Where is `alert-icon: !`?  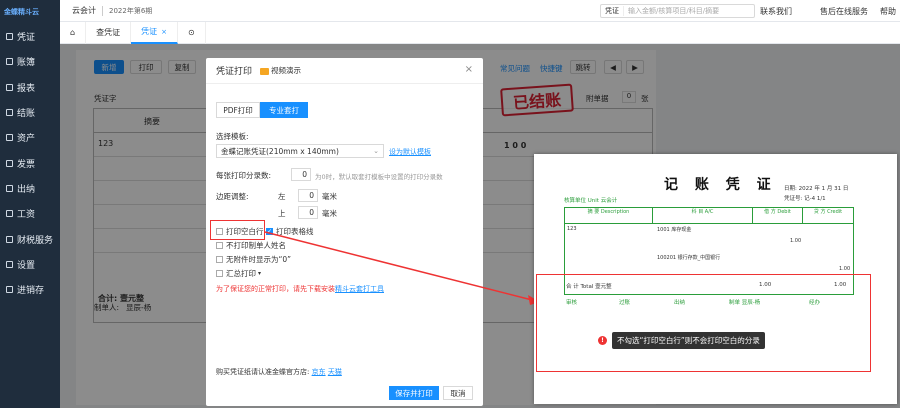
alert-icon: ! is located at coordinates (602, 340).